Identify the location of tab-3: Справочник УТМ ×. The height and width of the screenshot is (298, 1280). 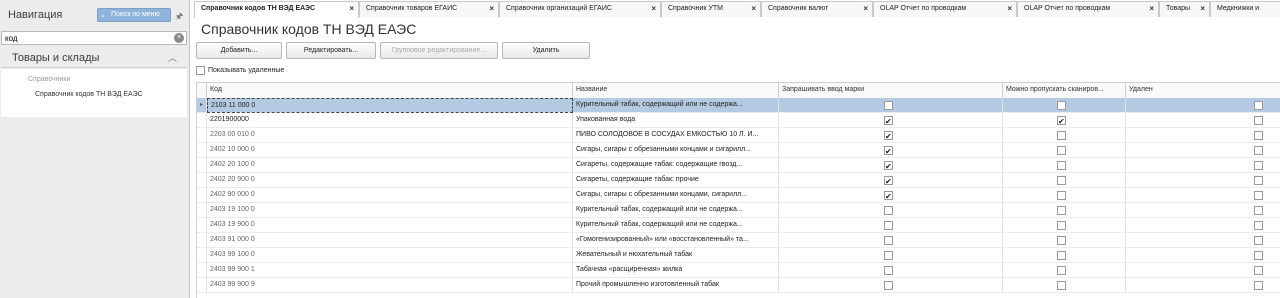
(711, 9).